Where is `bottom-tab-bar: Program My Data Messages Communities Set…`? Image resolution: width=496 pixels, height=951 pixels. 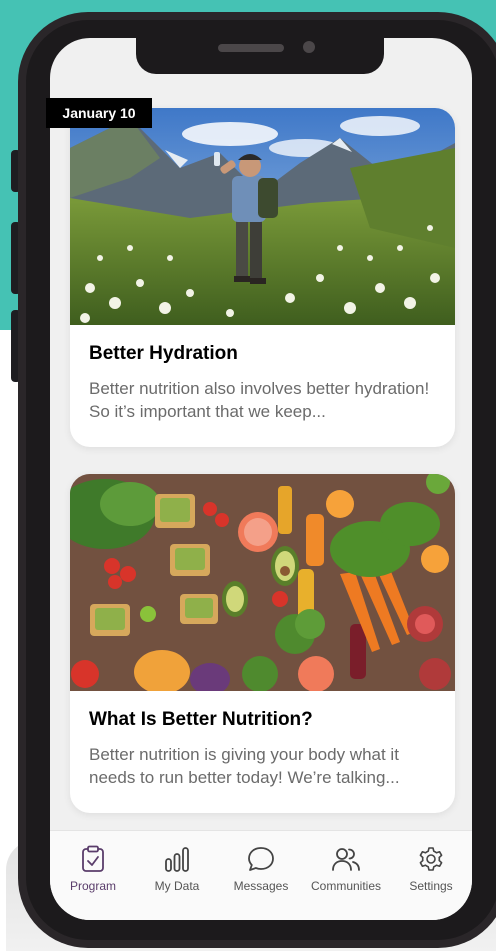 bottom-tab-bar: Program My Data Messages Communities Set… is located at coordinates (261, 875).